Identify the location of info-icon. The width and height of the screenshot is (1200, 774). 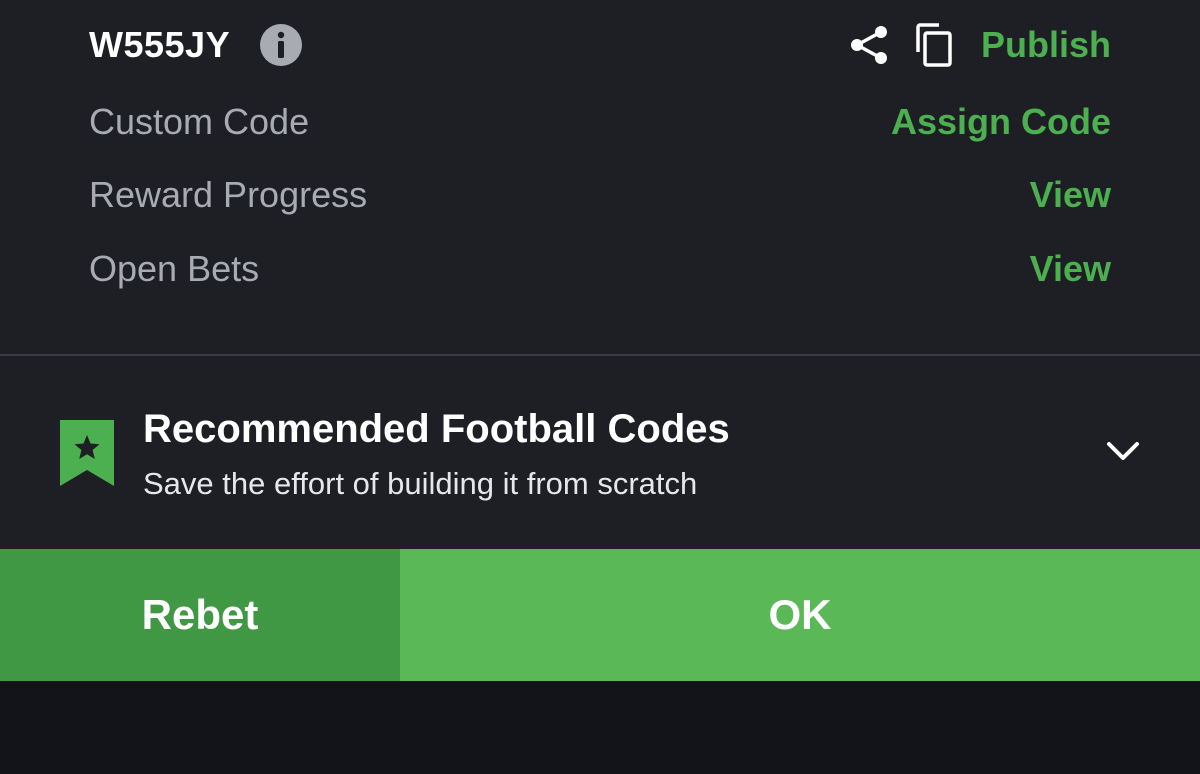
(281, 45).